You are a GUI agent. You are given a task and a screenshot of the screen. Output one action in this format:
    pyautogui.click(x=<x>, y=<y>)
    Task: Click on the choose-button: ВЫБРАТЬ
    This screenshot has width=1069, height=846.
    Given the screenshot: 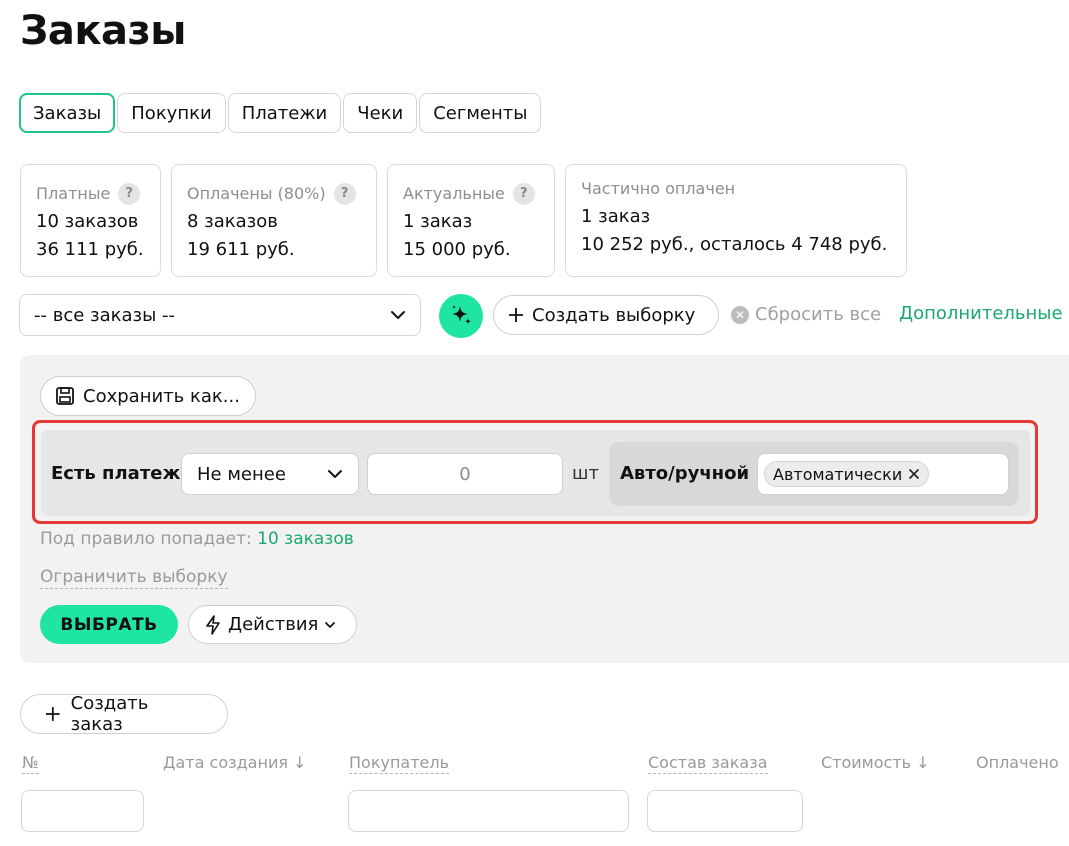 What is the action you would take?
    pyautogui.click(x=109, y=624)
    